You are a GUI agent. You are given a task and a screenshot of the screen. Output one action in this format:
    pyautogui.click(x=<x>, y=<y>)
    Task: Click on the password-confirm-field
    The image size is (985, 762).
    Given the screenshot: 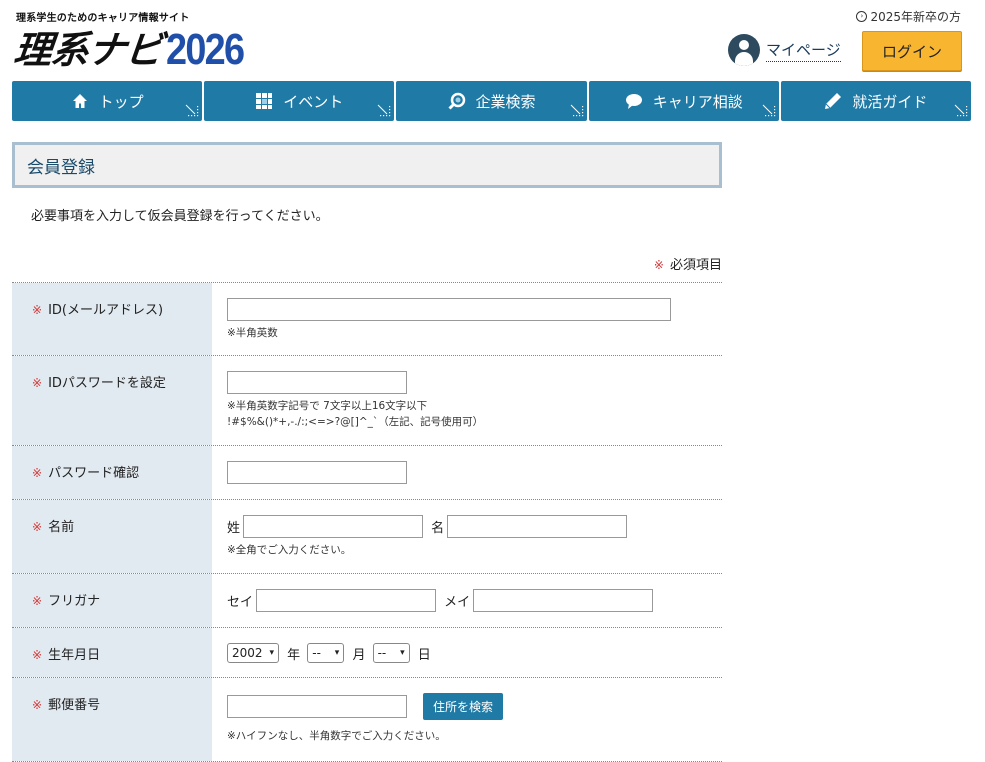 What is the action you would take?
    pyautogui.click(x=317, y=472)
    